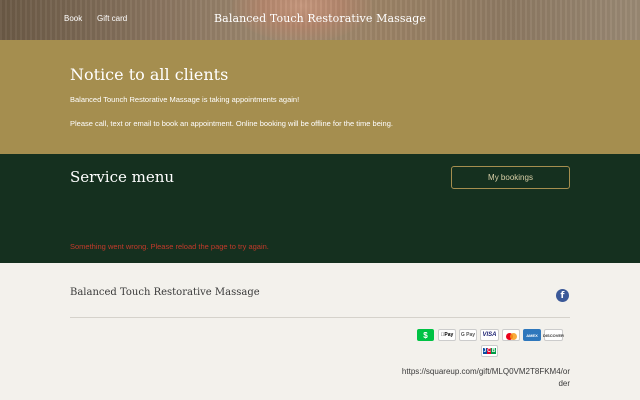  What do you see at coordinates (511, 335) in the screenshot?
I see `mastercard-icon` at bounding box center [511, 335].